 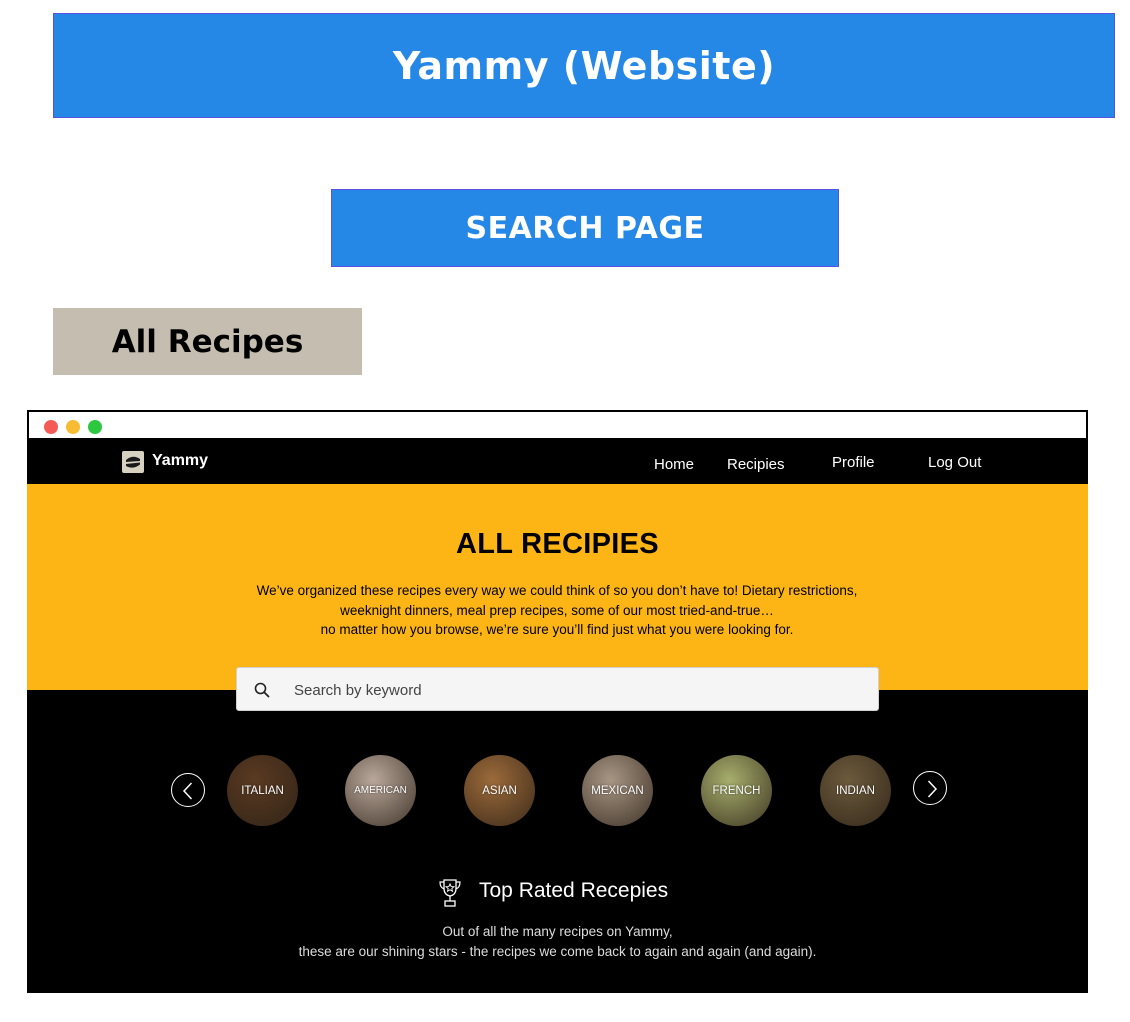 I want to click on chevron-left-icon, so click(x=187, y=791).